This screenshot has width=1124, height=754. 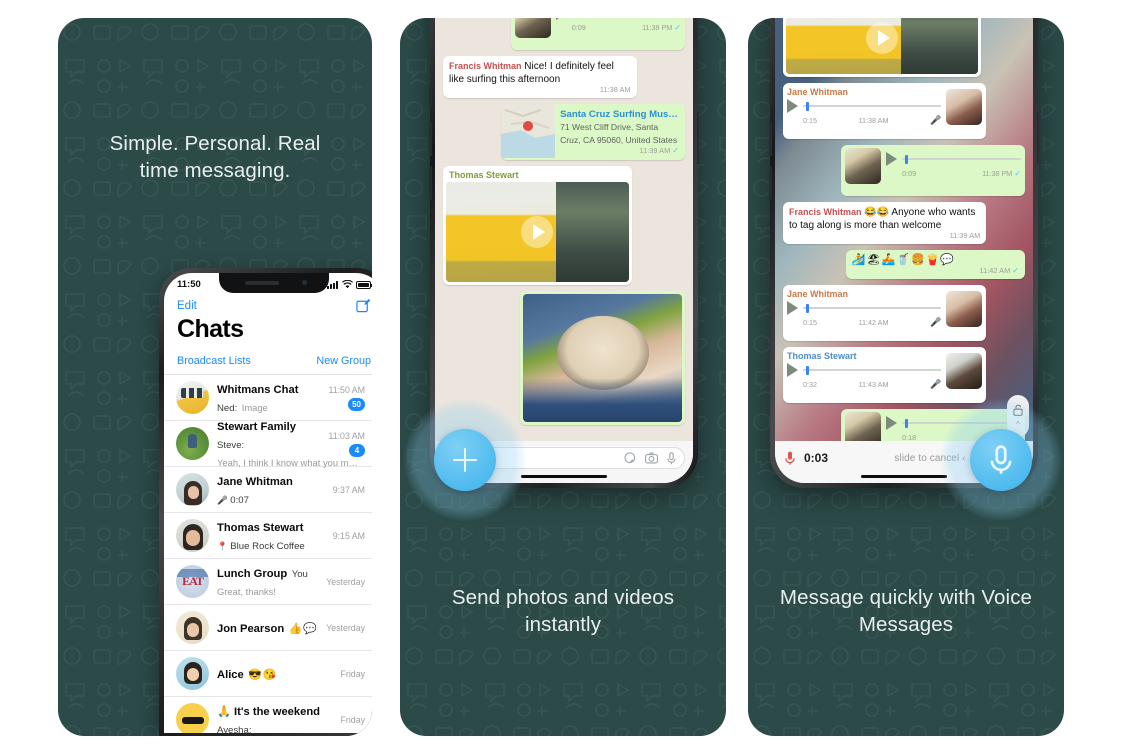 What do you see at coordinates (655, 150) in the screenshot?
I see `message-time: 11:39 AM` at bounding box center [655, 150].